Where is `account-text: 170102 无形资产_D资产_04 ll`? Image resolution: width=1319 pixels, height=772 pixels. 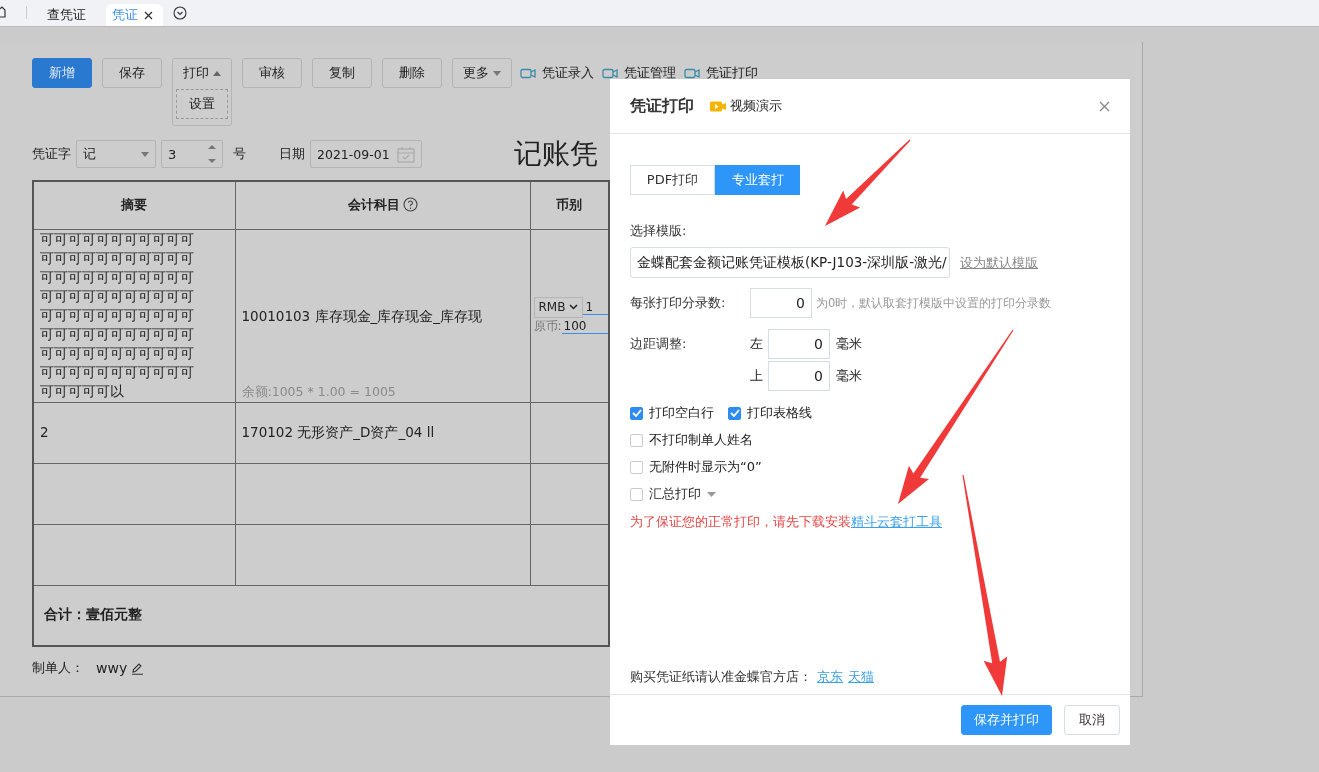 account-text: 170102 无形资产_D资产_04 ll is located at coordinates (338, 432).